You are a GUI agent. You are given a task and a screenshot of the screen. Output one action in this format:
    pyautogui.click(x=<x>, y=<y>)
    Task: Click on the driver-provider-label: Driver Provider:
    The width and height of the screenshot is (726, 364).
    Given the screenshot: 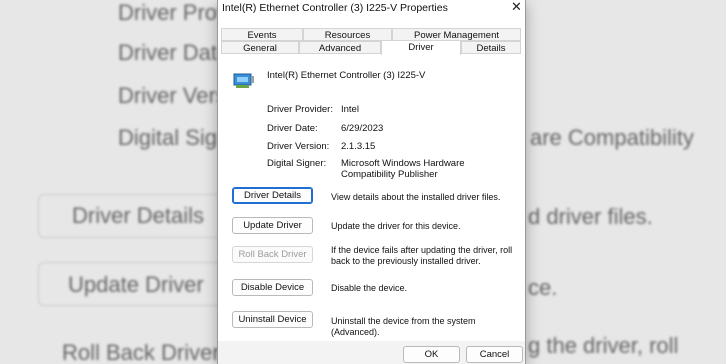 What is the action you would take?
    pyautogui.click(x=300, y=109)
    